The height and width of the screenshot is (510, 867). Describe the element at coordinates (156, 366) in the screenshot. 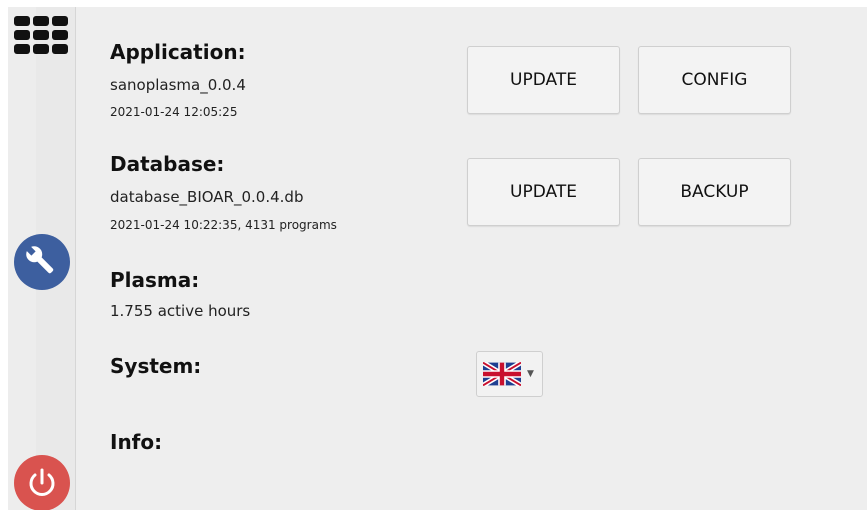

I see `system-title: System:` at that location.